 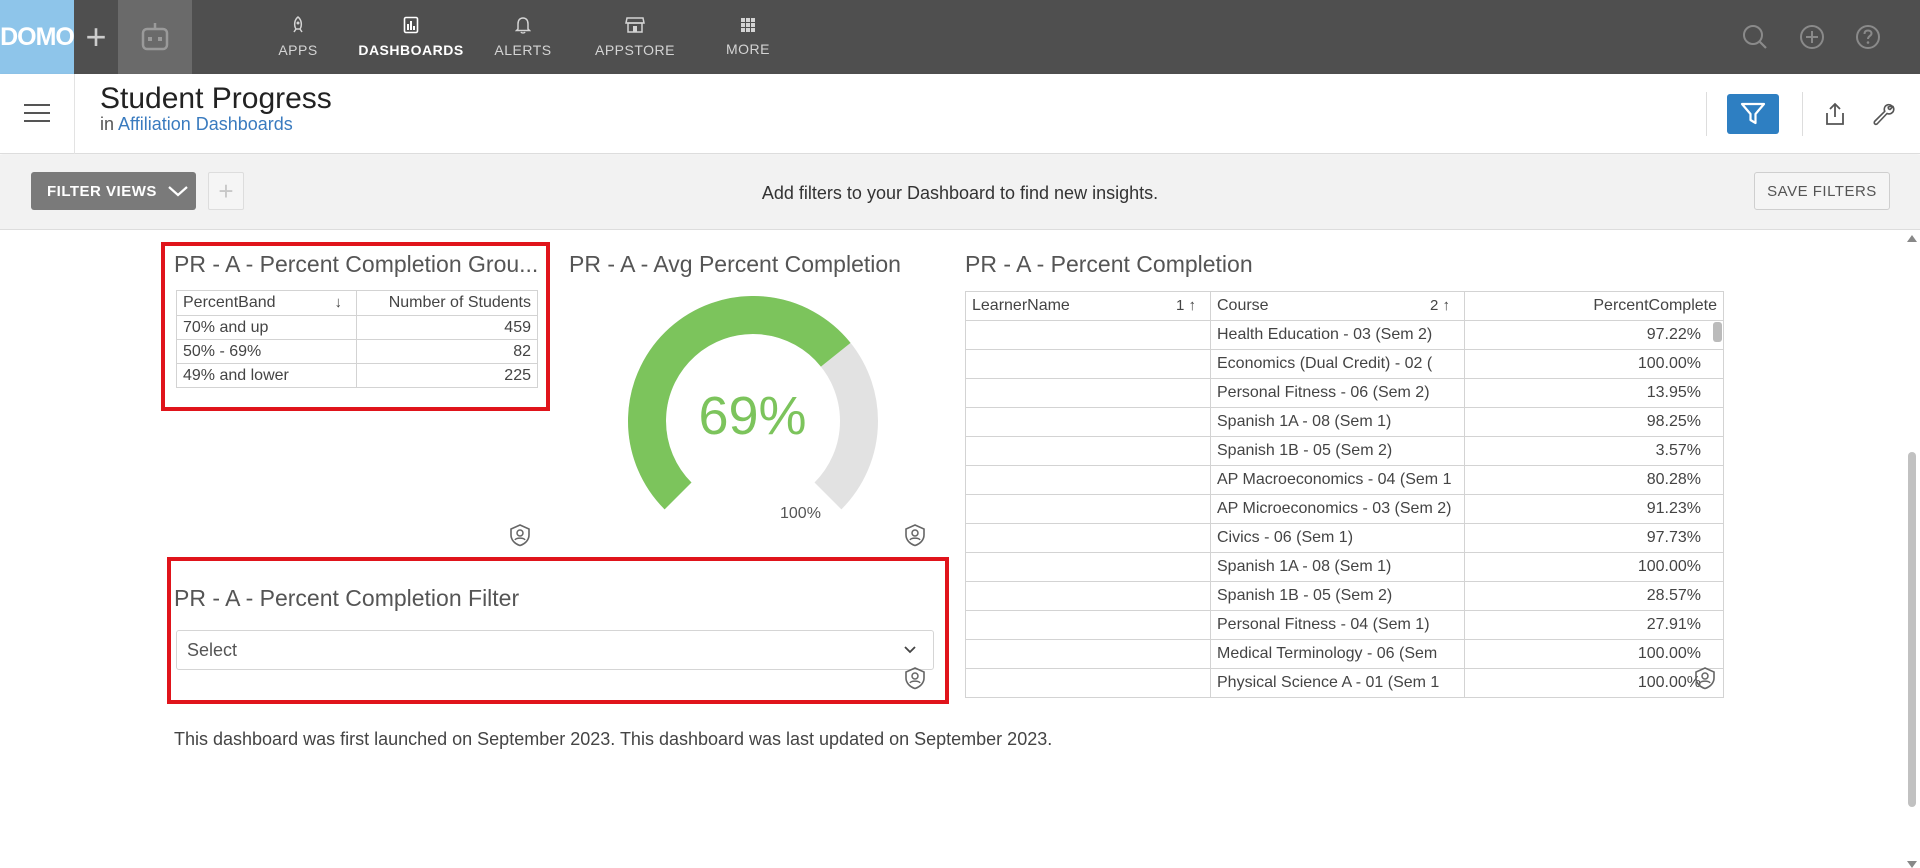 What do you see at coordinates (1344, 509) in the screenshot?
I see `table-row: AP Microeconomics - 03 (Sem 2) 91.23%` at bounding box center [1344, 509].